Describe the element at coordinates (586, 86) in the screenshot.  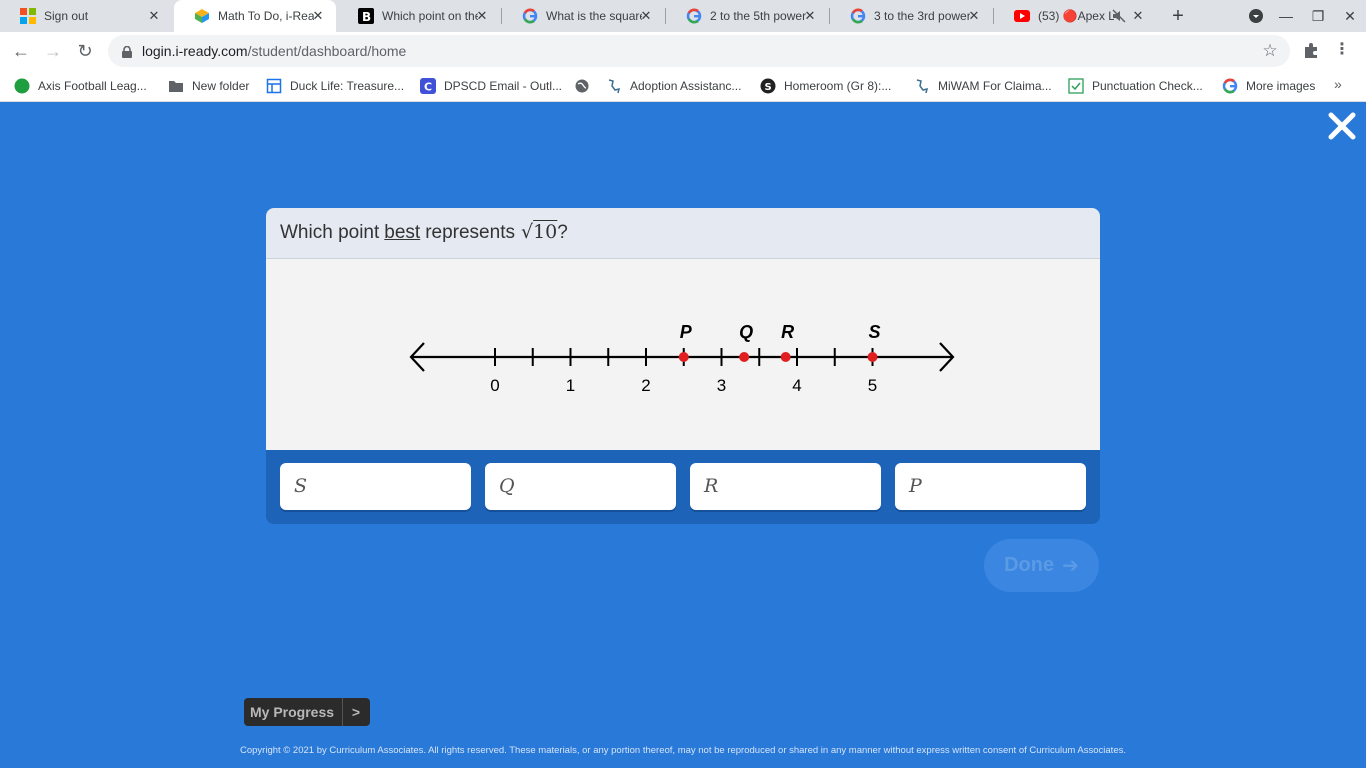
I see `bookmark-globe` at that location.